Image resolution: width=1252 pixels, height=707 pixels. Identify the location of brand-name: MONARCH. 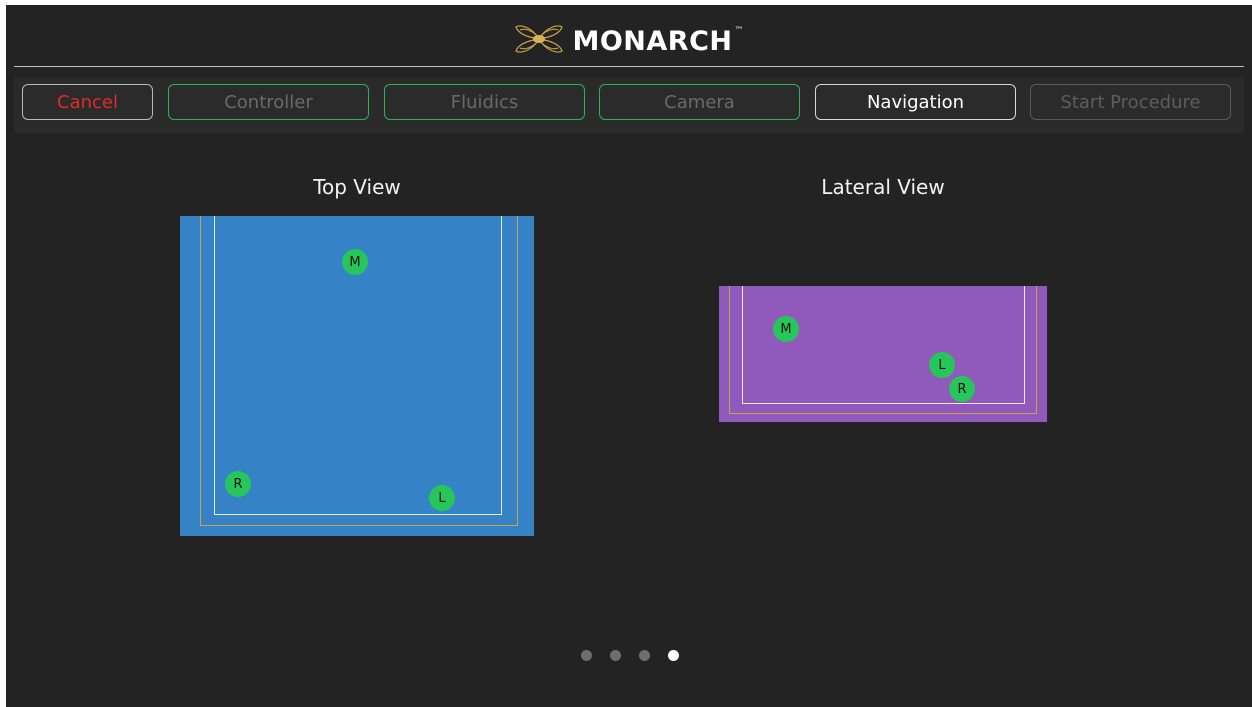
(652, 41).